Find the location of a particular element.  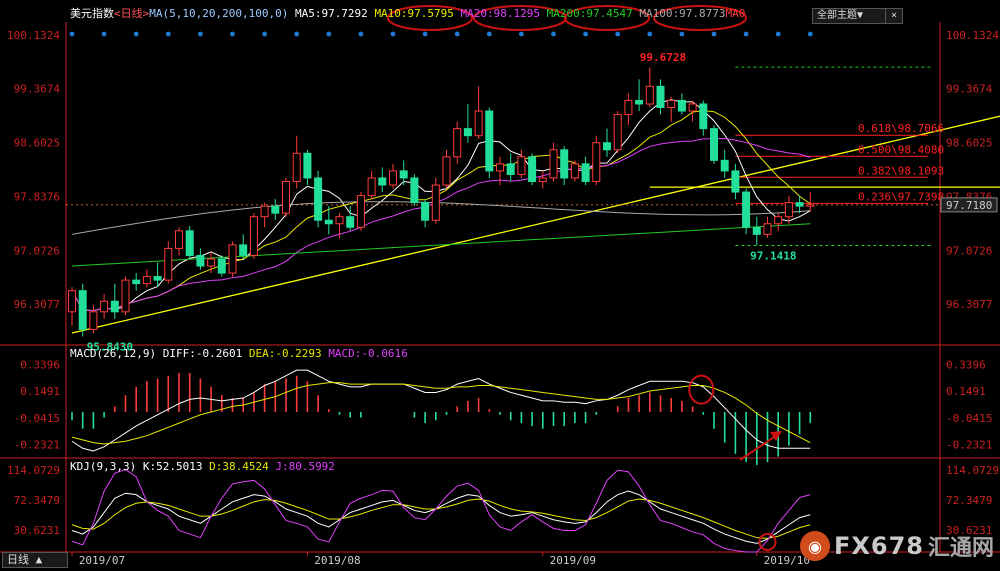

x-tick-label: 2019/07 is located at coordinates (102, 560).